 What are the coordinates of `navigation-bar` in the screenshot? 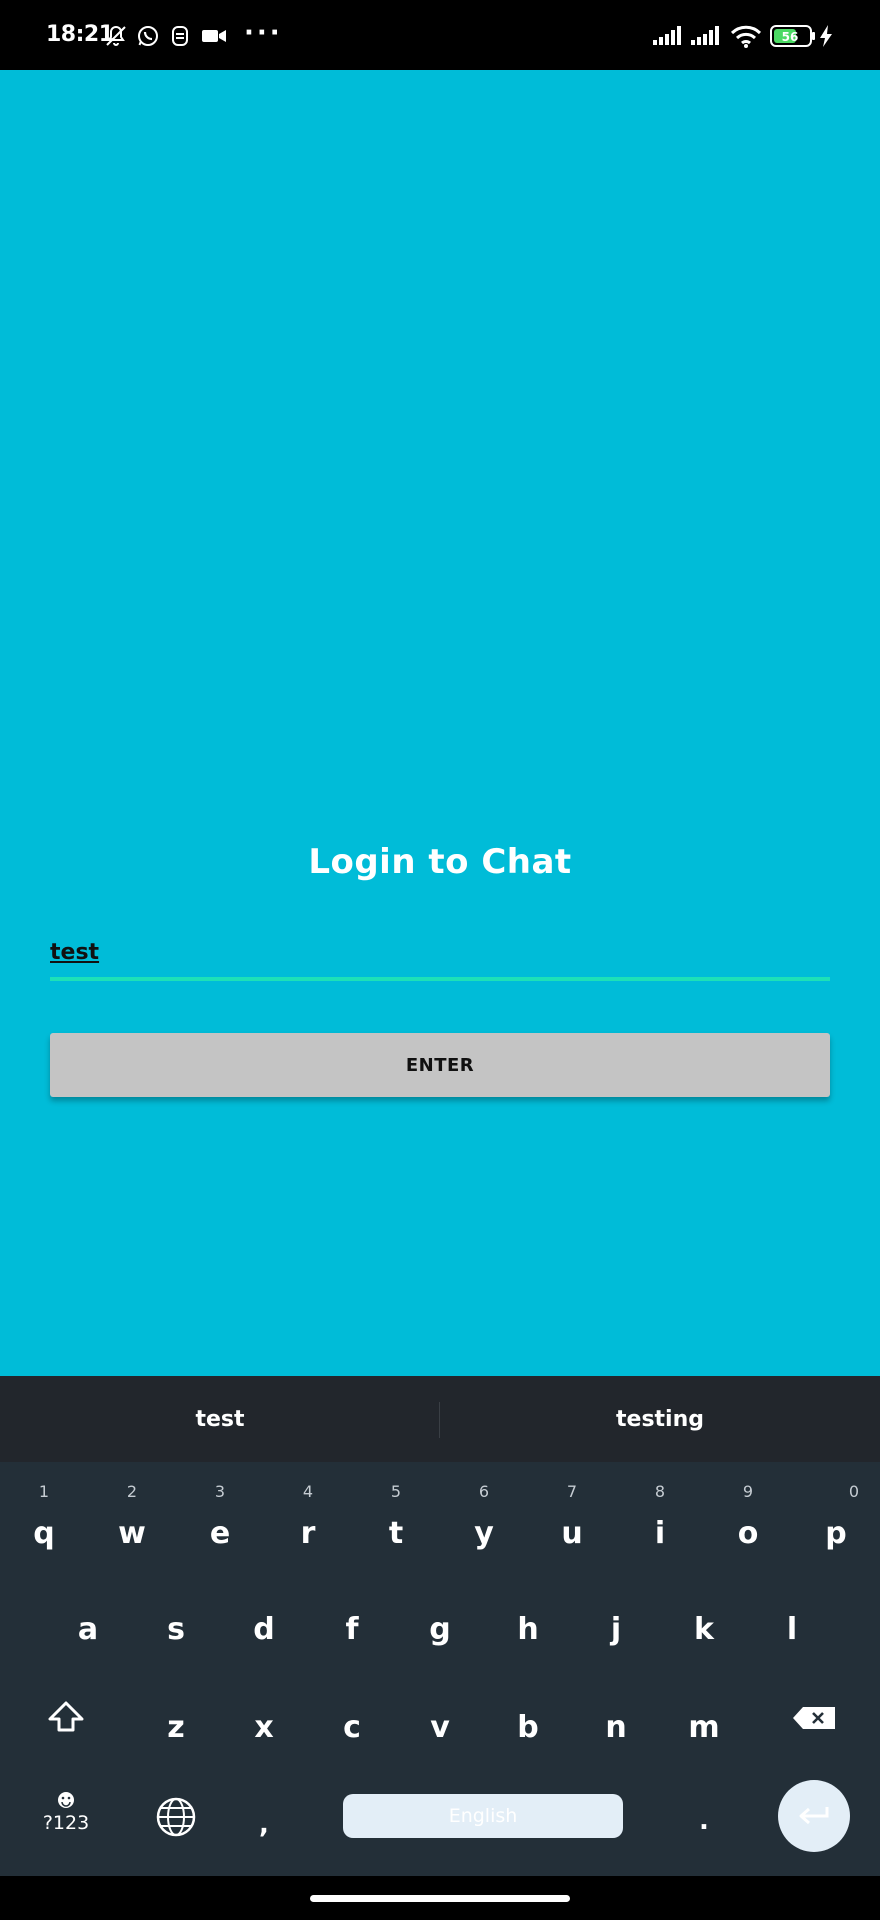 It's located at (440, 1898).